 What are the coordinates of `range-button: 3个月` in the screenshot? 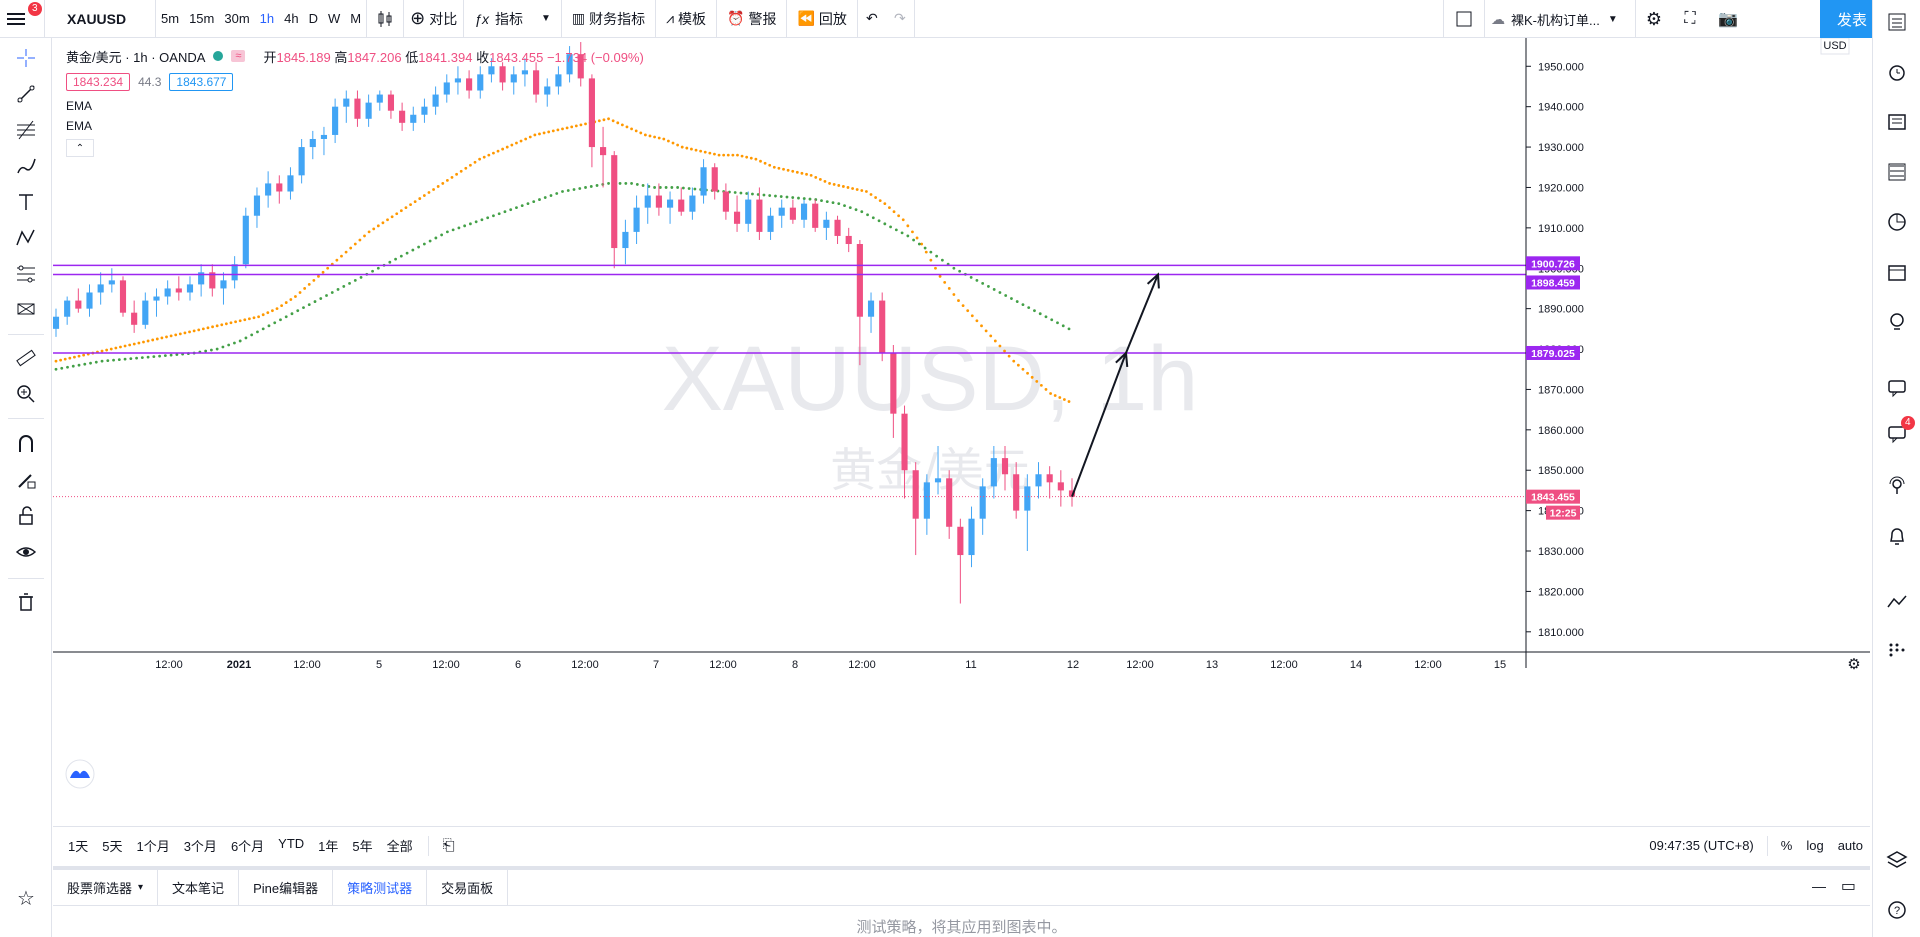 It's located at (200, 845).